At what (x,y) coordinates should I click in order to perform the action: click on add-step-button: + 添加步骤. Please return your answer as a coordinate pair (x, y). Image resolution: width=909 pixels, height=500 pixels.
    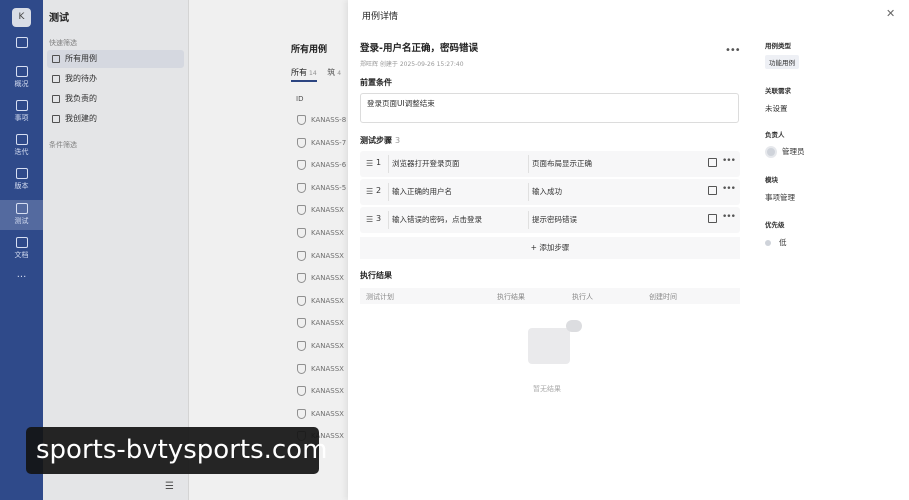
    Looking at the image, I should click on (550, 248).